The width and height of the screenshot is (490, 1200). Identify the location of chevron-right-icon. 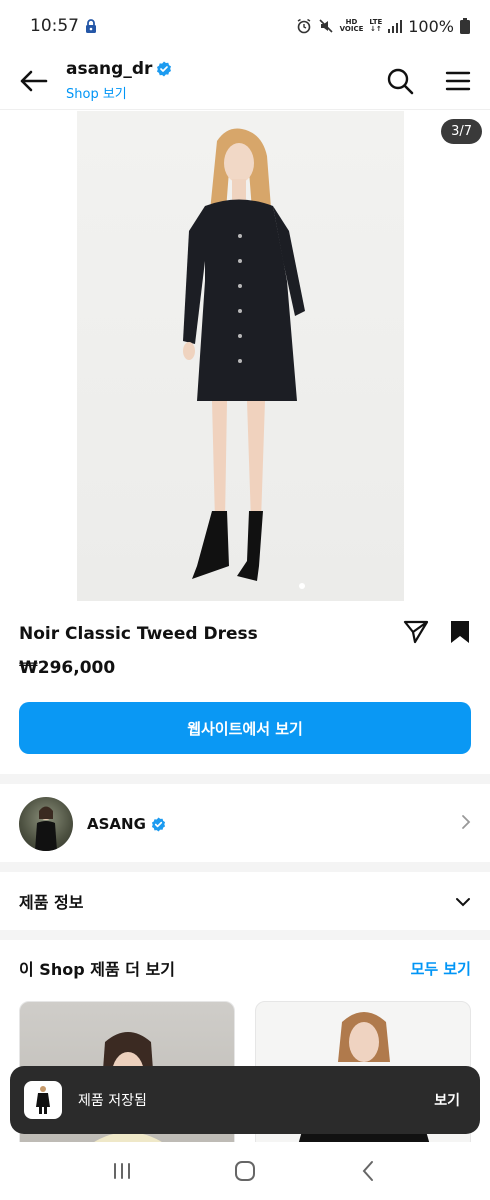
(466, 824).